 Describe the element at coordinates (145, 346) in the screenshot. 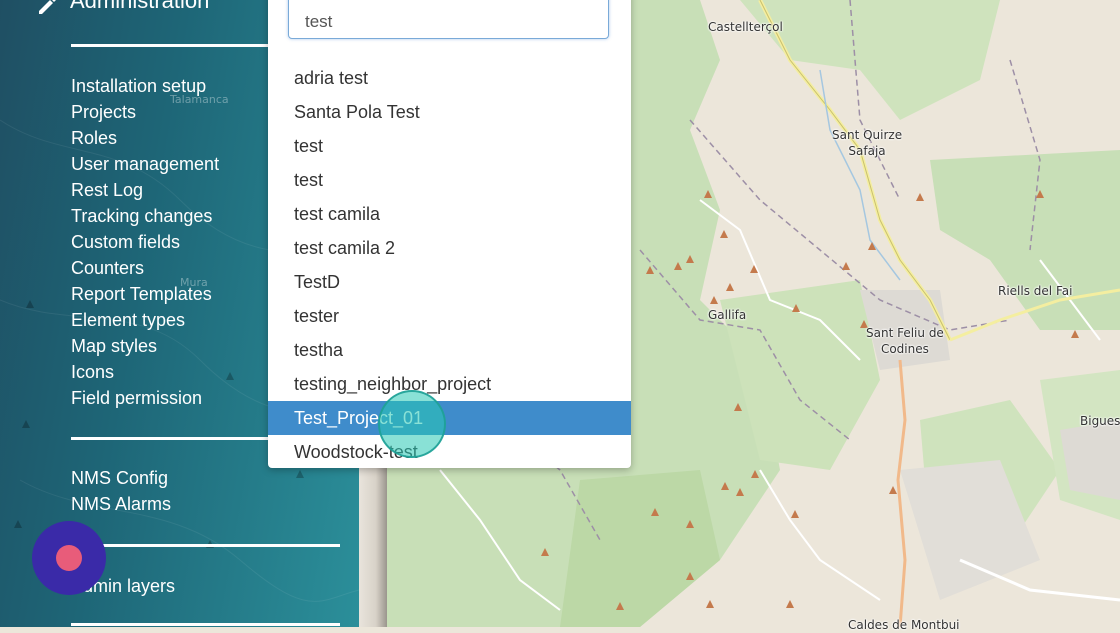

I see `menu-item-map-styles: Map styles` at that location.